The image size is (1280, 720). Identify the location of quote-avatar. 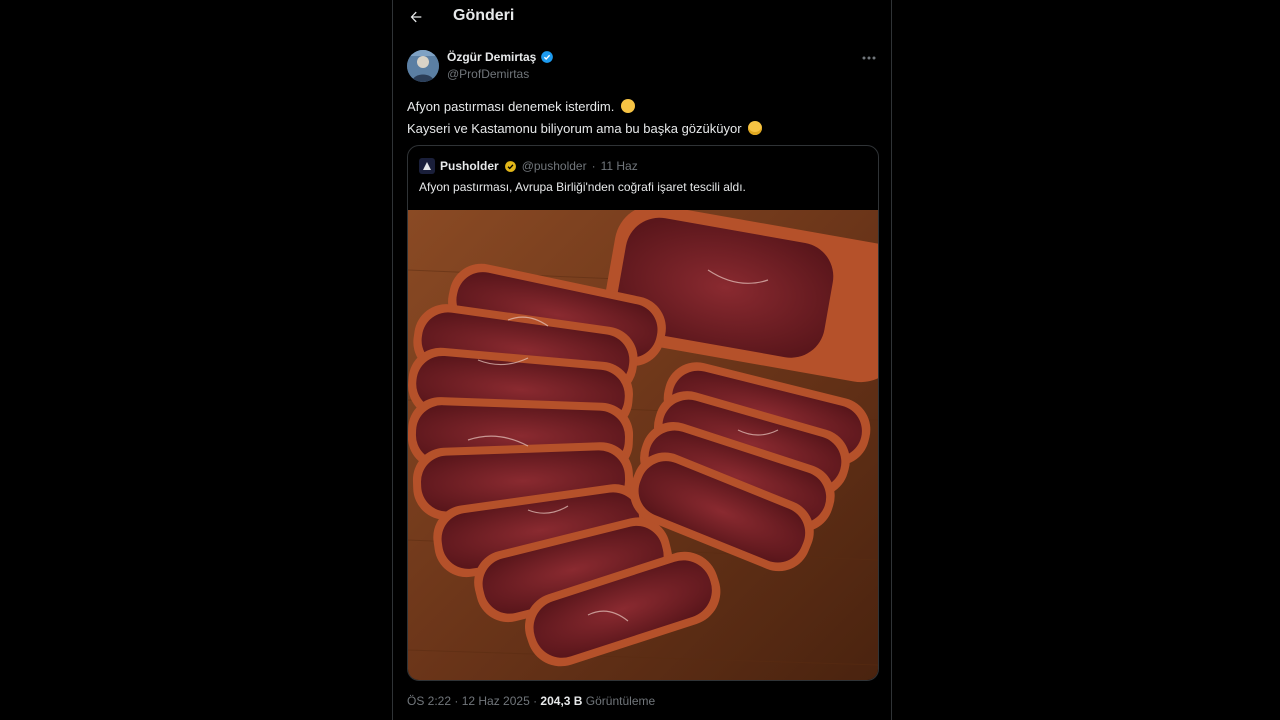
(427, 166).